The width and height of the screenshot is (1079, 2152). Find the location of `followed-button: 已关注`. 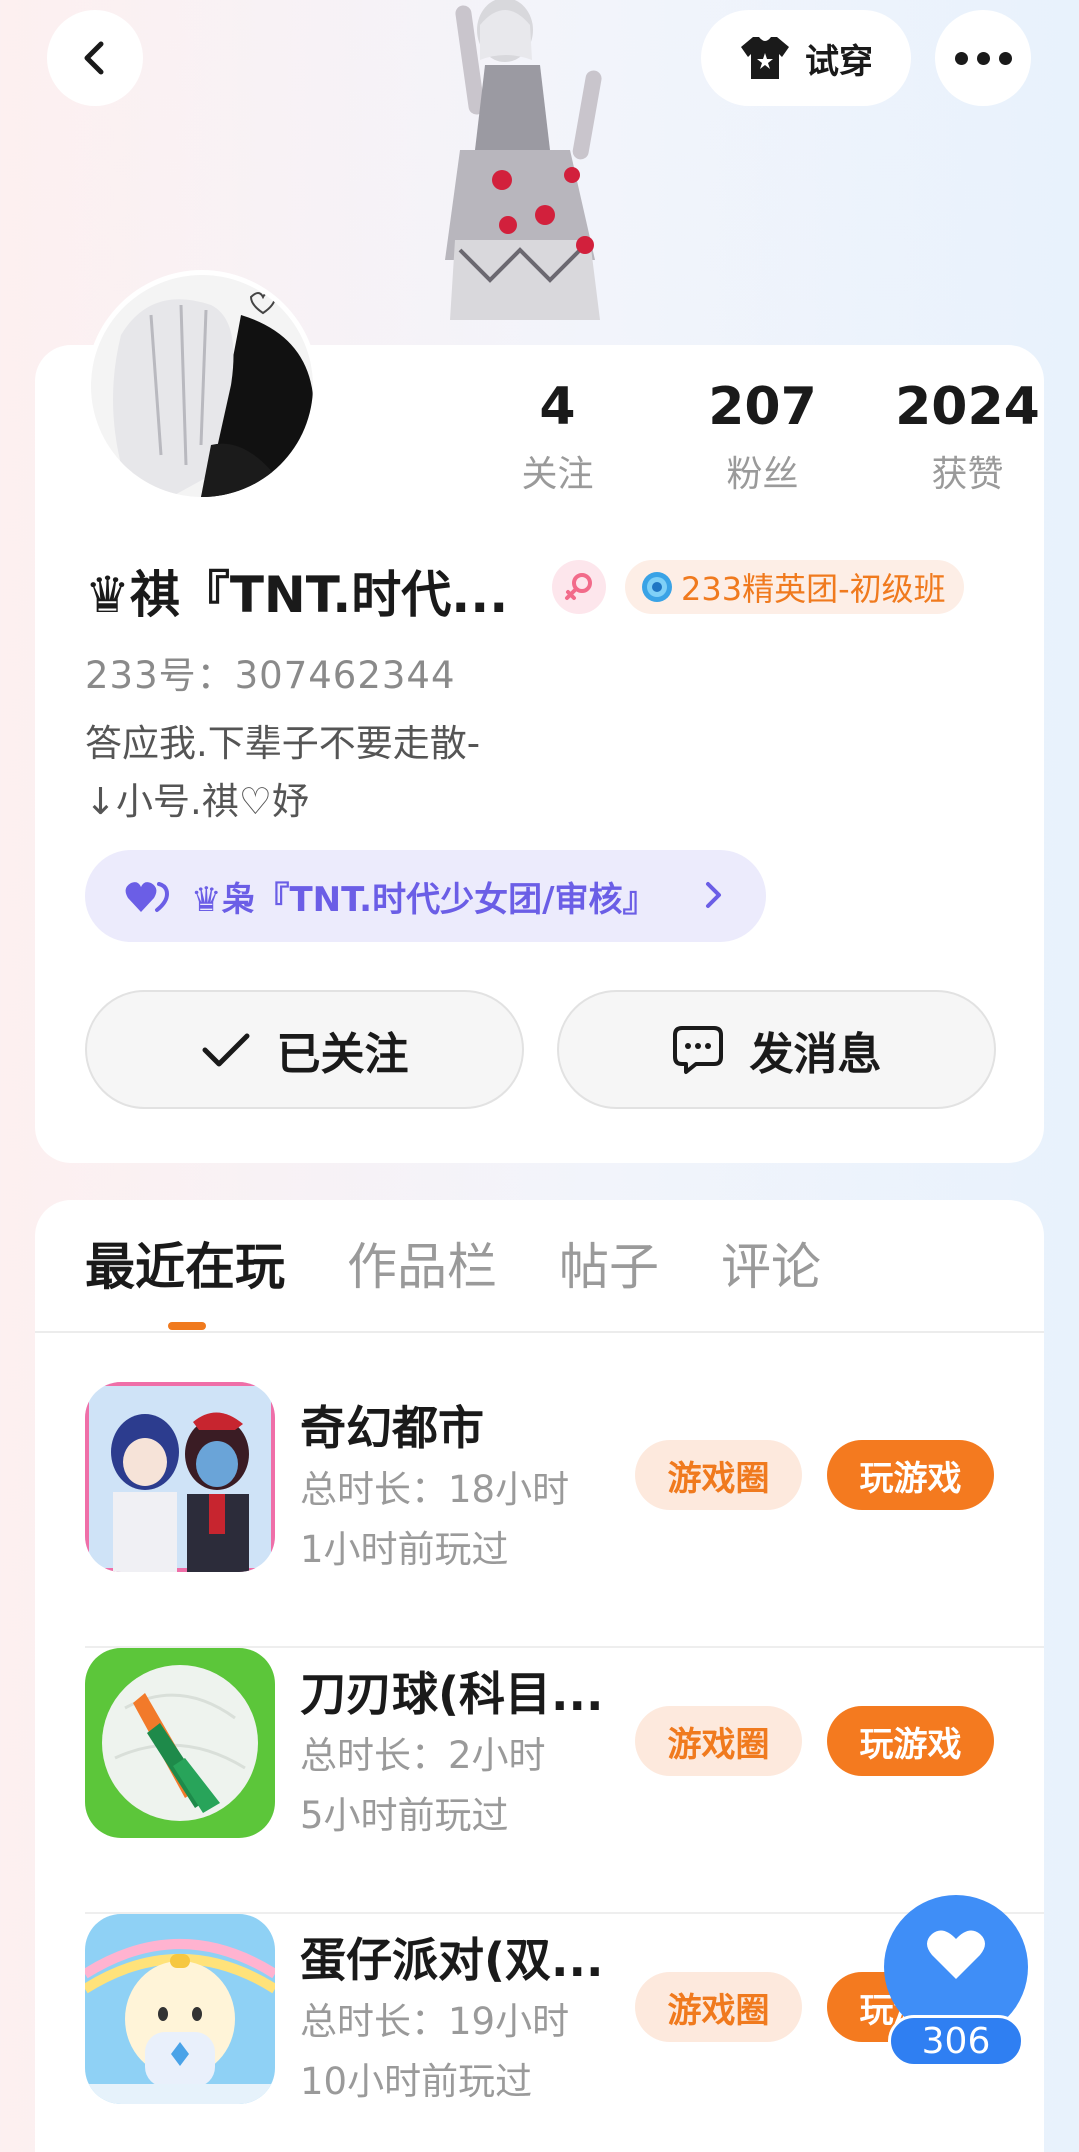

followed-button: 已关注 is located at coordinates (304, 1049).